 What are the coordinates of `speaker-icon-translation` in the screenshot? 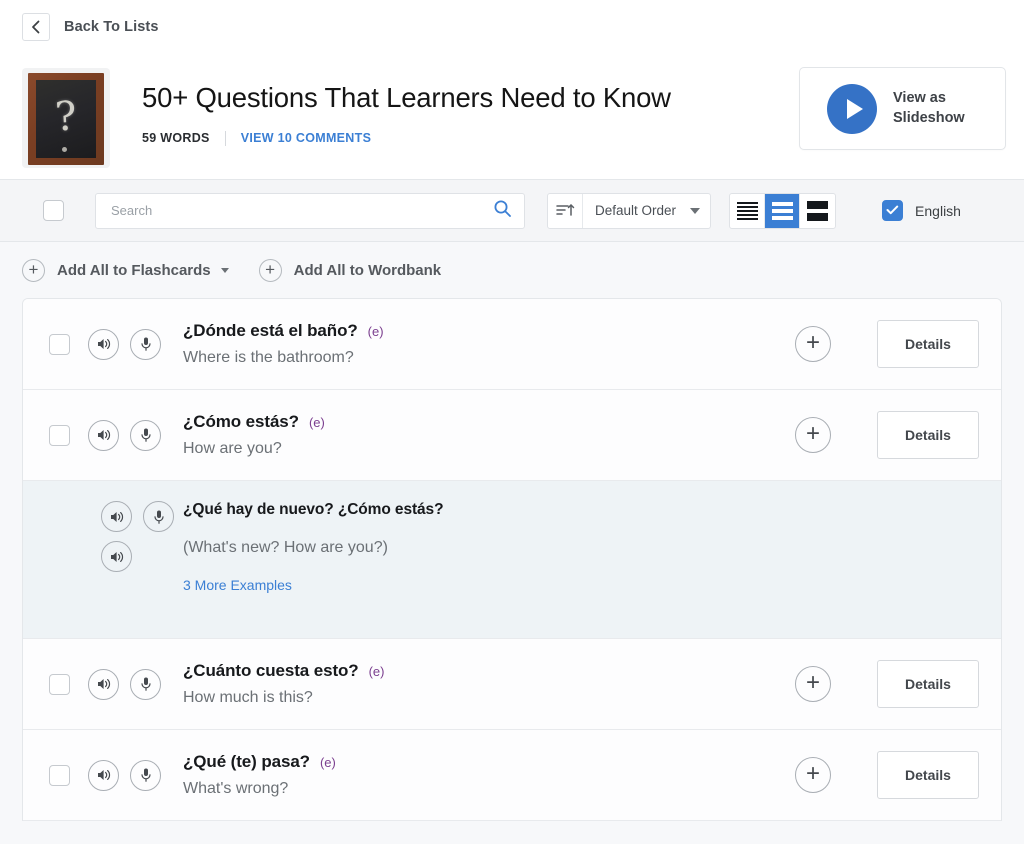 It's located at (116, 556).